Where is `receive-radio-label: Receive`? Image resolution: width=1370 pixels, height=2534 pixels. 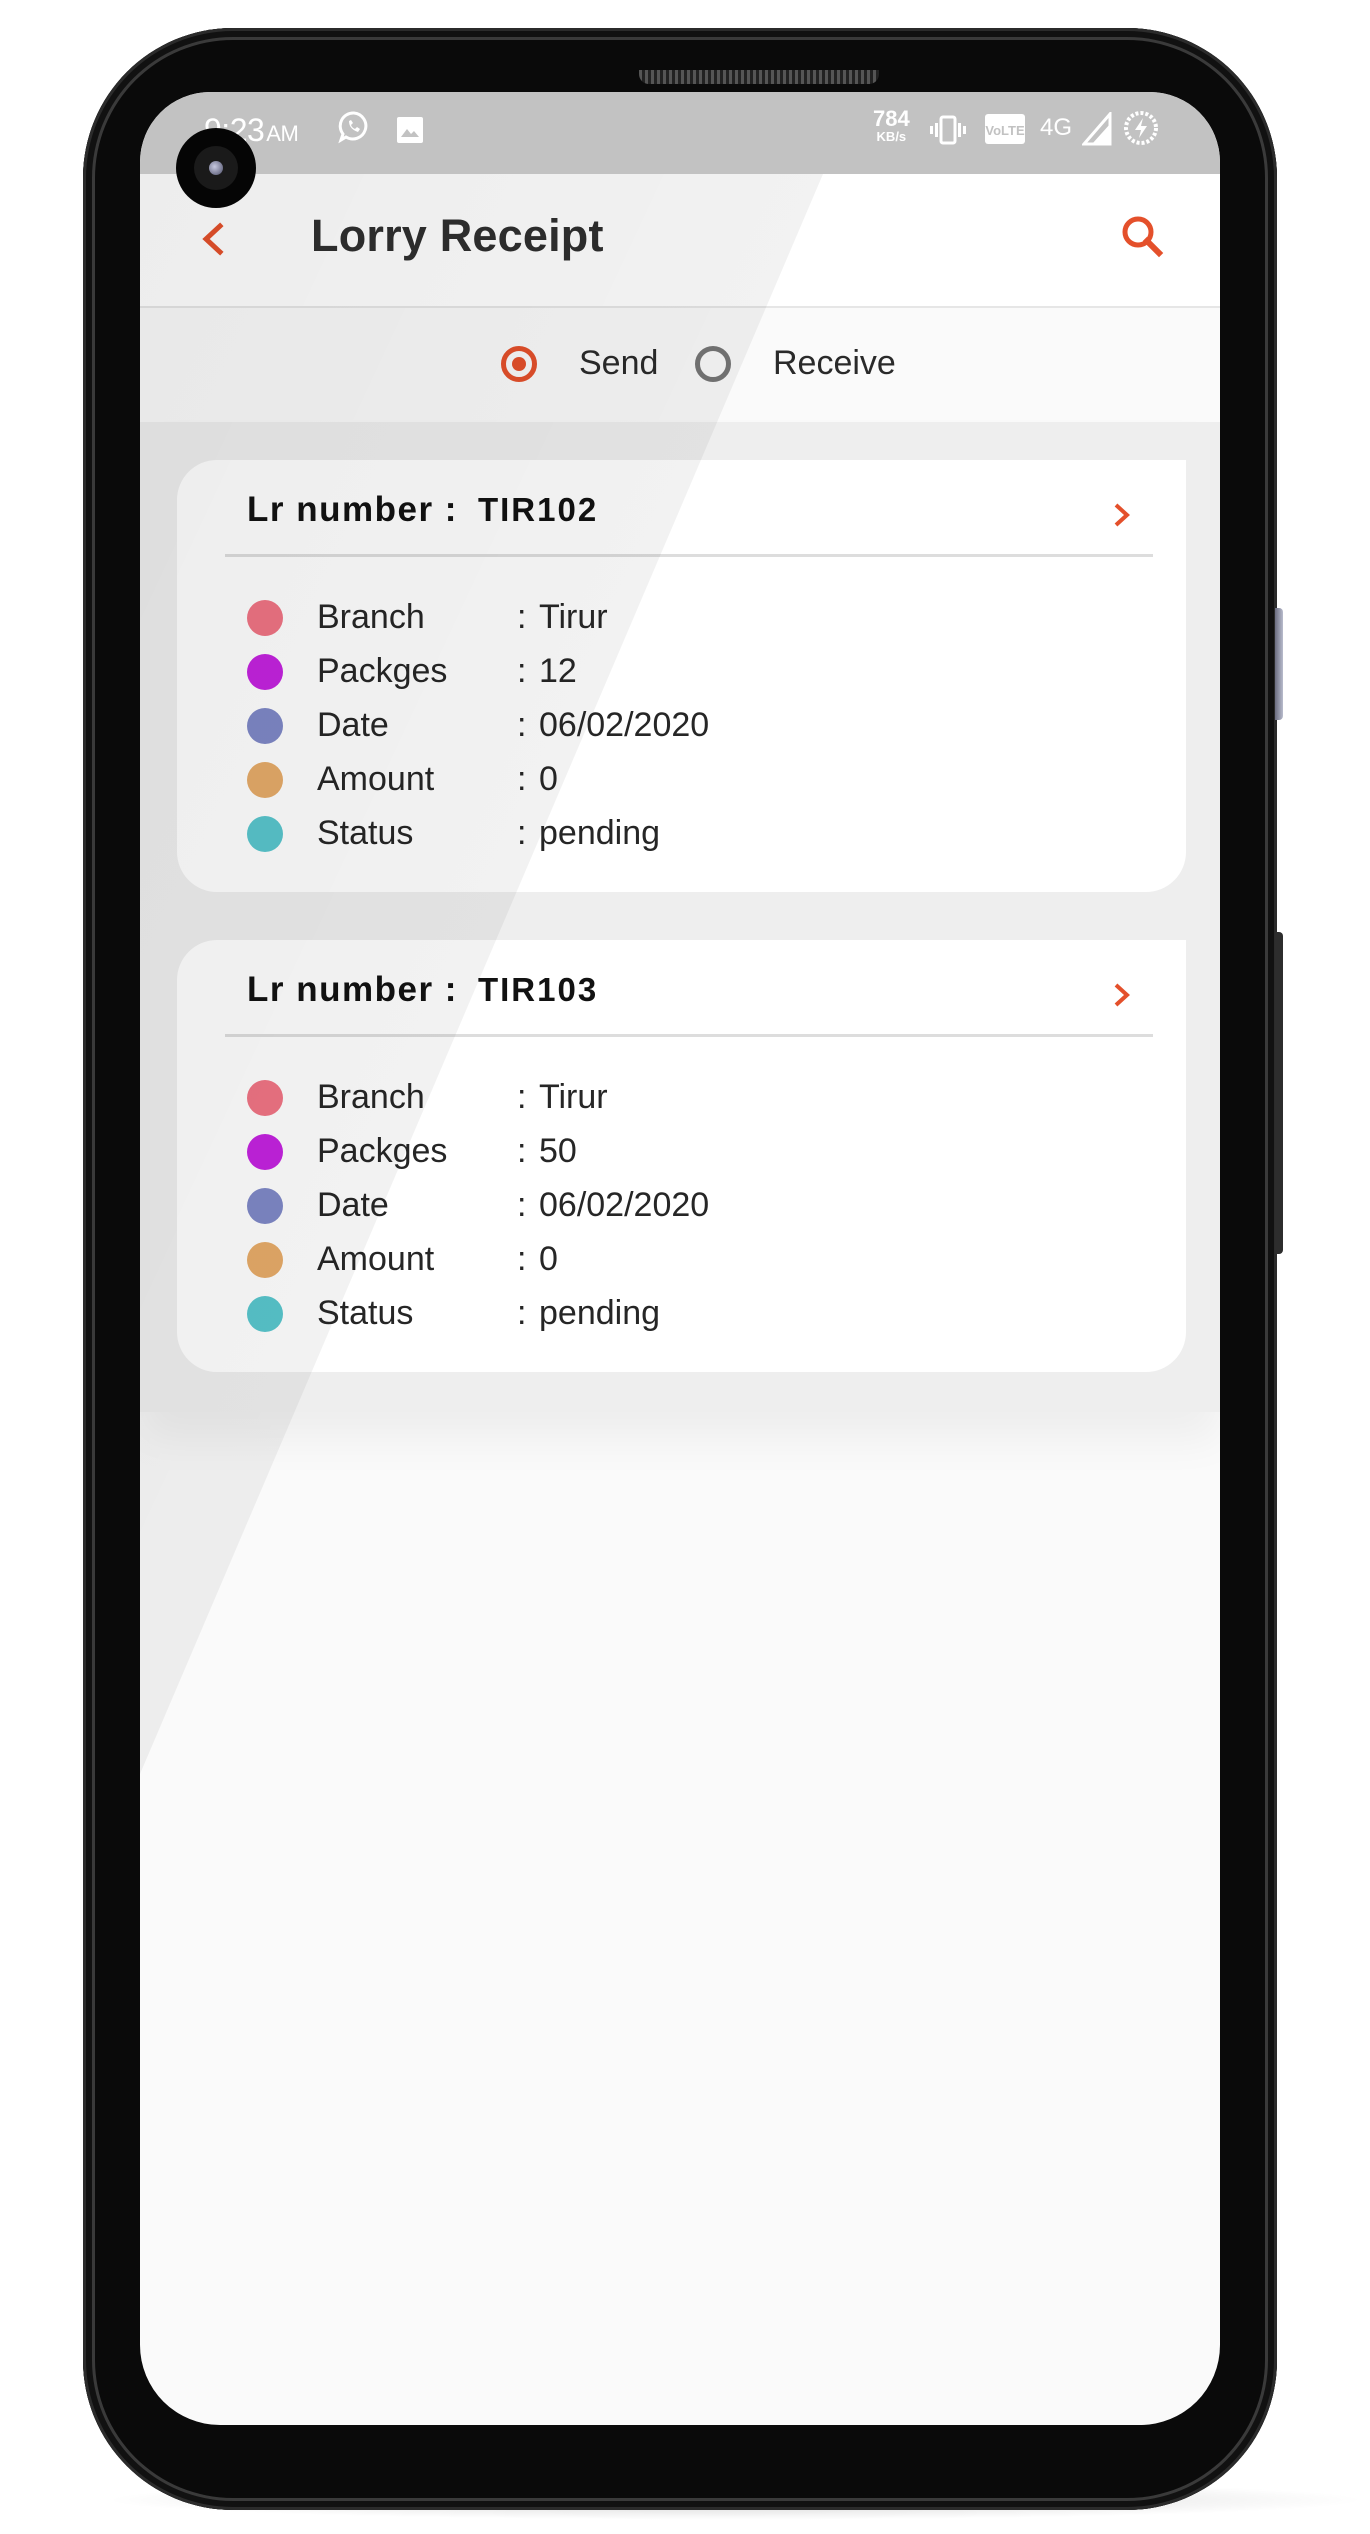 receive-radio-label: Receive is located at coordinates (834, 363).